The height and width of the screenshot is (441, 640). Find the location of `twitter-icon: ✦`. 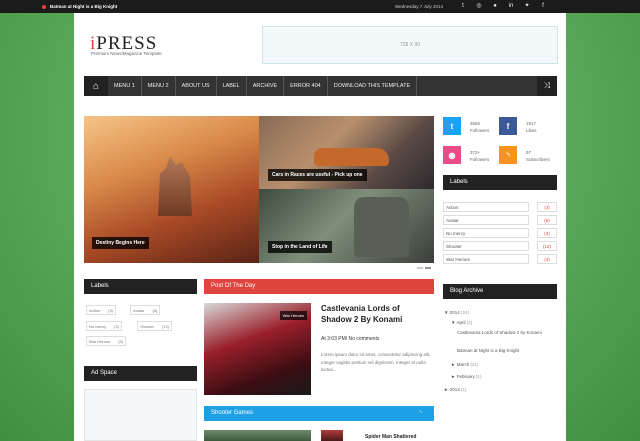

twitter-icon: ✦ is located at coordinates (527, 6).